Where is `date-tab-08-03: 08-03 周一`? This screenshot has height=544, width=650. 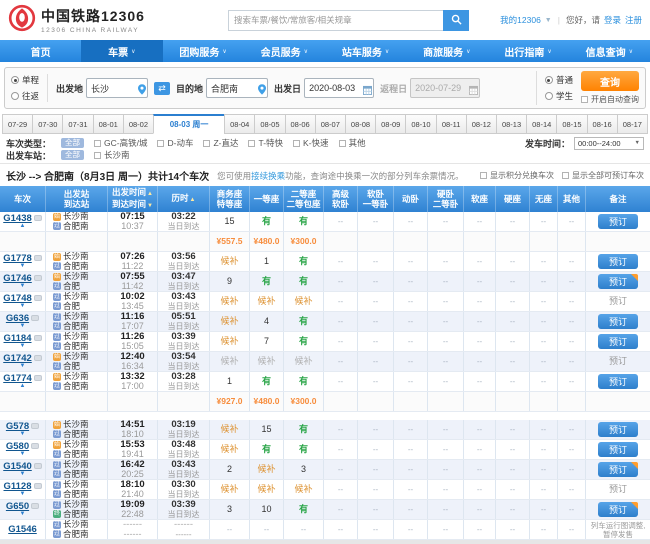
date-tab-08-03: 08-03 周一 is located at coordinates (189, 124).